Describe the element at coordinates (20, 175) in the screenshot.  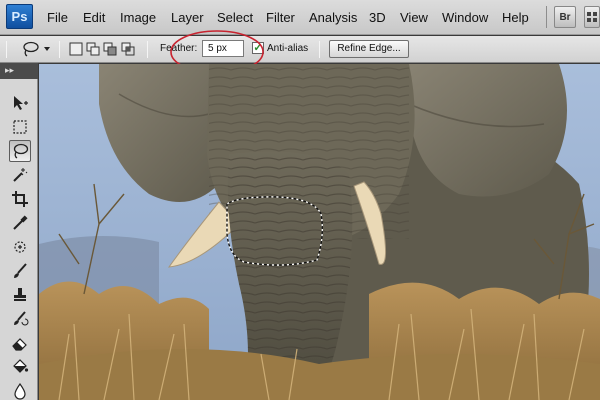
I see `magic-wand-tool-icon` at that location.